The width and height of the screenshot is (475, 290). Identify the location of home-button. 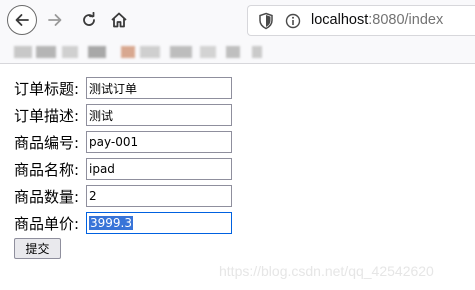
(119, 20).